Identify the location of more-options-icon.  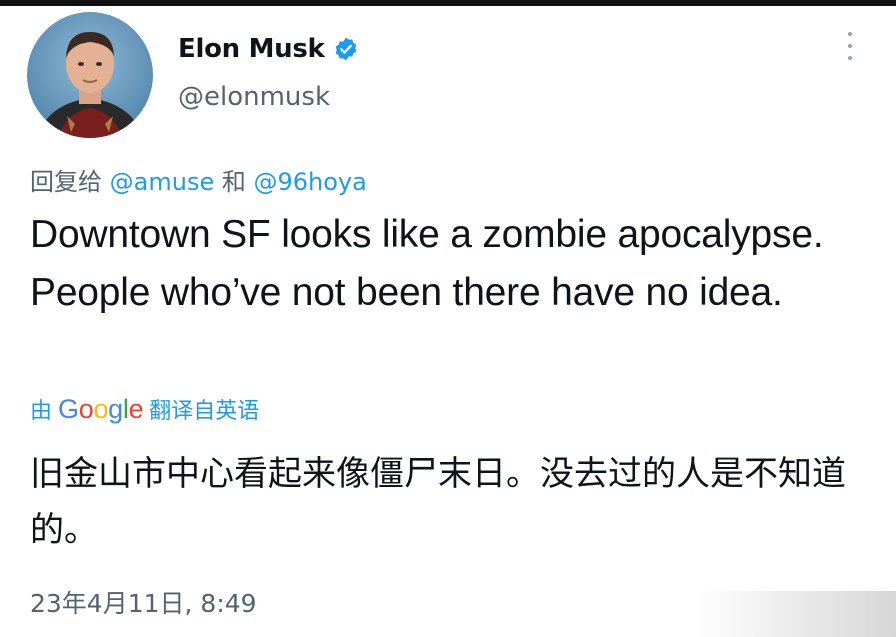
(850, 46).